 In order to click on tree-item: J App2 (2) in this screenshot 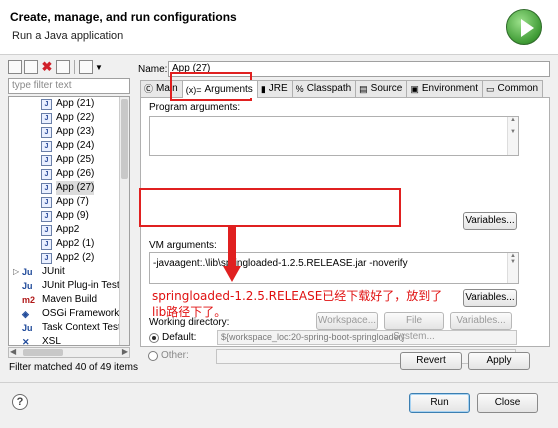, I will do `click(69, 258)`.